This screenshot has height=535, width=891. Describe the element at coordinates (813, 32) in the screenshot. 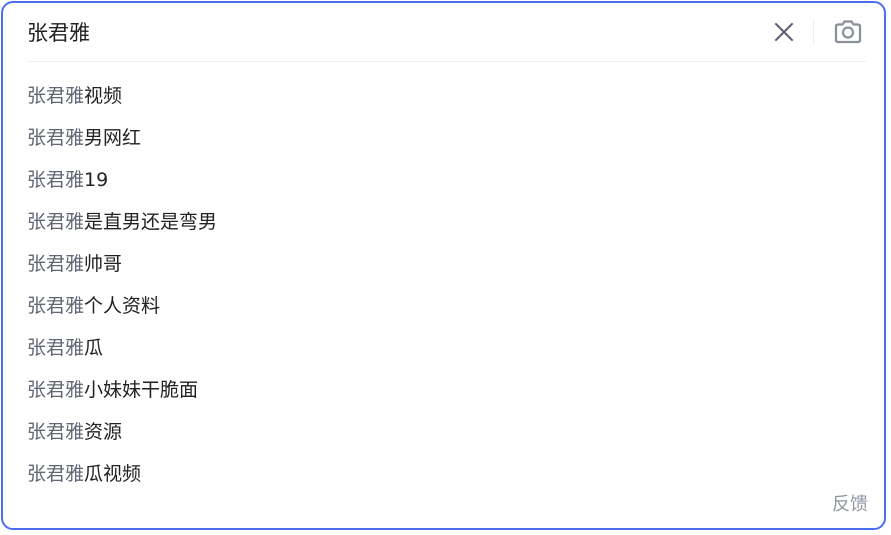

I see `search-bar-divider` at that location.